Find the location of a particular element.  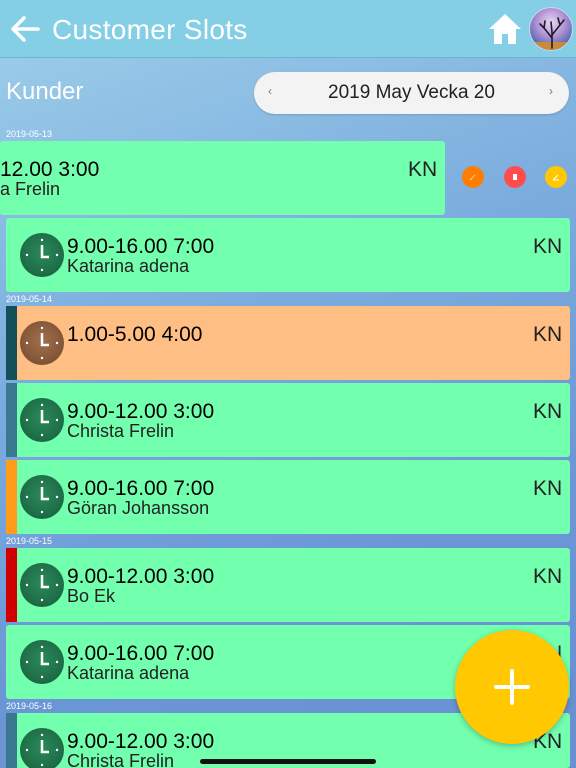

slot-card: 9.00-12.00 3:00 Bo Ek KN is located at coordinates (288, 585).